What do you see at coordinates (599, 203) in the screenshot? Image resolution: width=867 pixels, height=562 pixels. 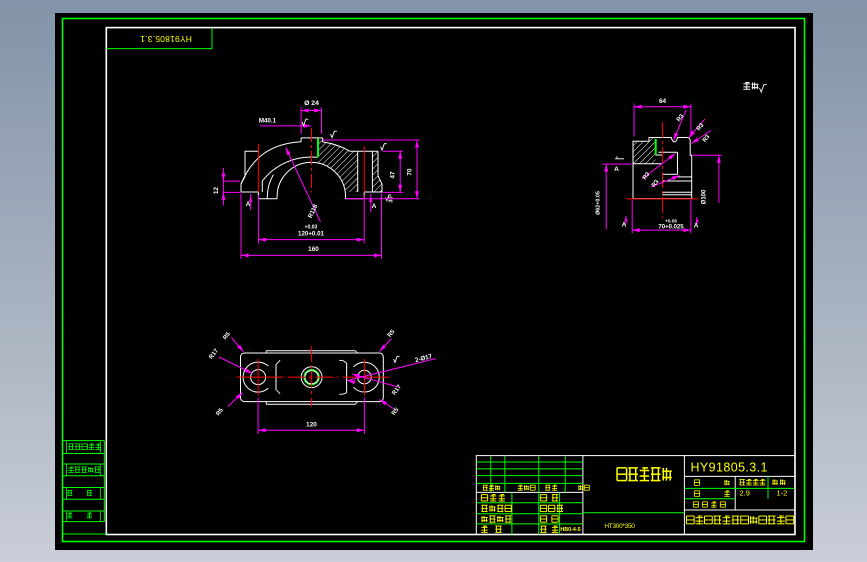 I see `svg-text: Ø62+0.05` at bounding box center [599, 203].